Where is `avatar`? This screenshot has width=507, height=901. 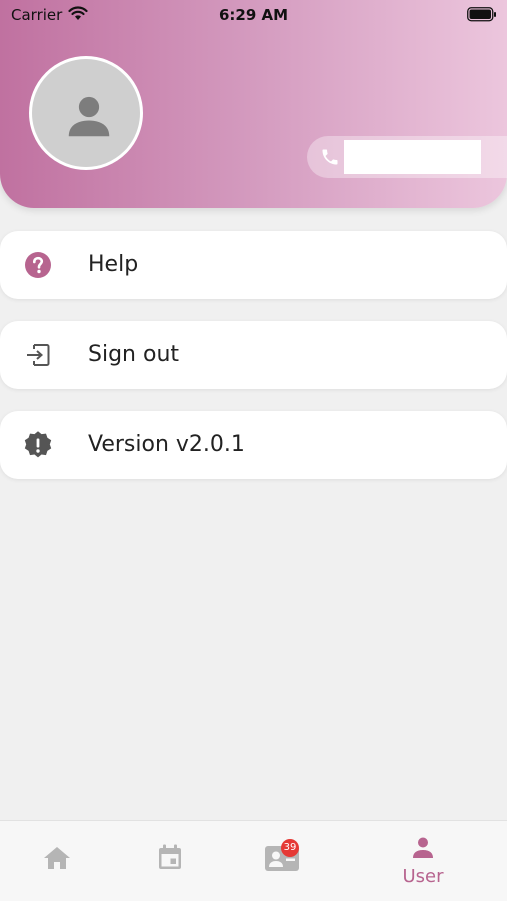 avatar is located at coordinates (86, 113).